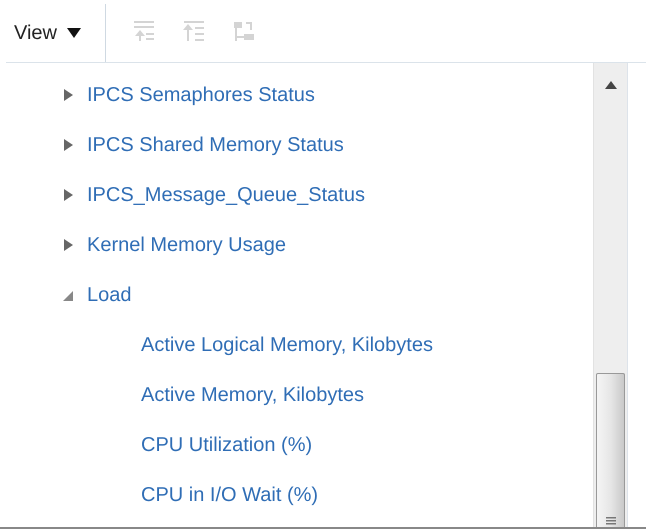  What do you see at coordinates (287, 345) in the screenshot?
I see `tree-item: Active Logical Memory, Kilobytes` at bounding box center [287, 345].